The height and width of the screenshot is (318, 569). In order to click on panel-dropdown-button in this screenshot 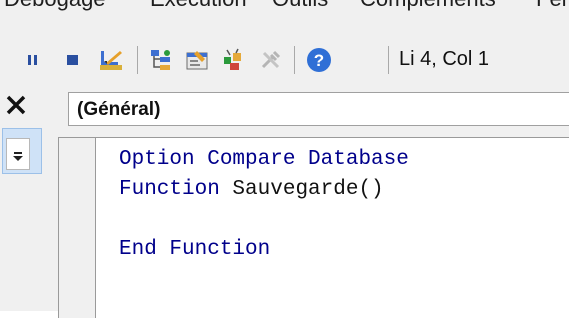, I will do `click(18, 154)`.